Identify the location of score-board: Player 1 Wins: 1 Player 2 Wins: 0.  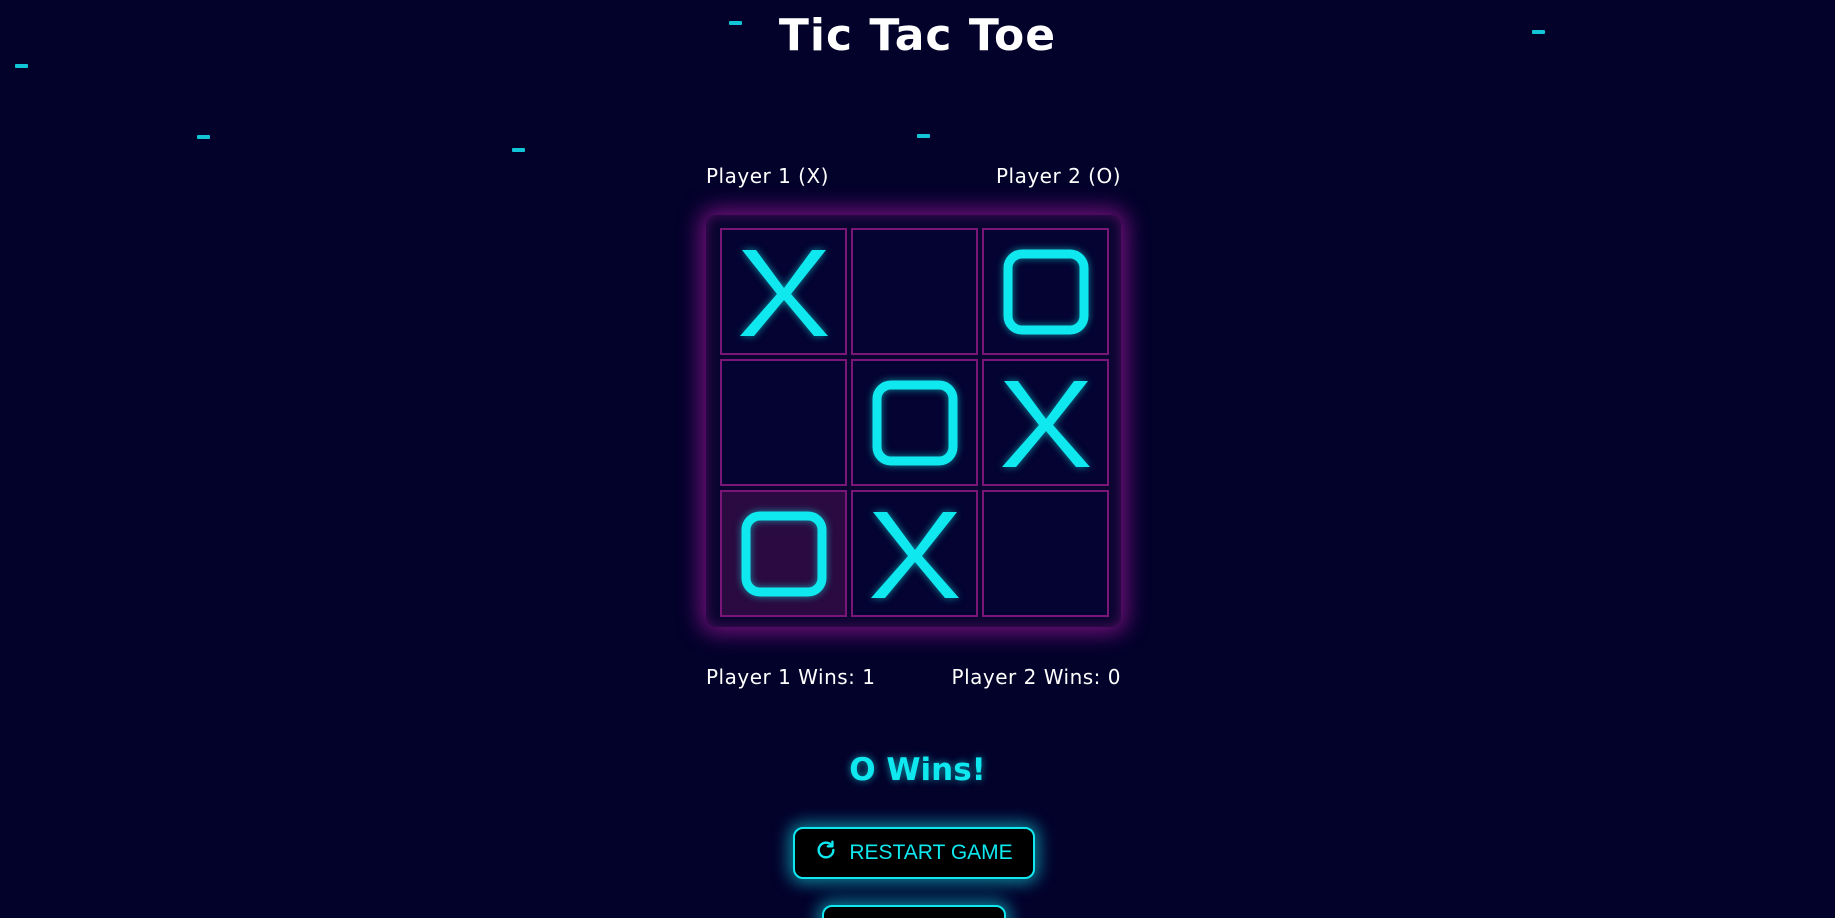
(913, 677).